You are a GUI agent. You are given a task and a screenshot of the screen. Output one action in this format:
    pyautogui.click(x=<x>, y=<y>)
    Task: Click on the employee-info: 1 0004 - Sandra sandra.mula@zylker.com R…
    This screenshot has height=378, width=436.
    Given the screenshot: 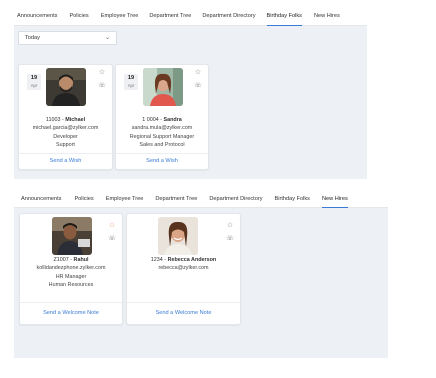 What is the action you would take?
    pyautogui.click(x=162, y=133)
    